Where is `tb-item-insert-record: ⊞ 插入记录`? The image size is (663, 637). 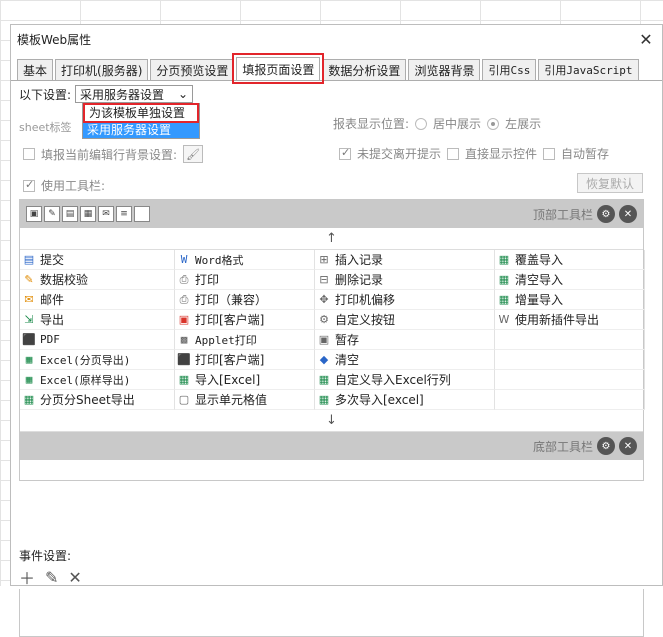 tb-item-insert-record: ⊞ 插入记录 is located at coordinates (405, 260).